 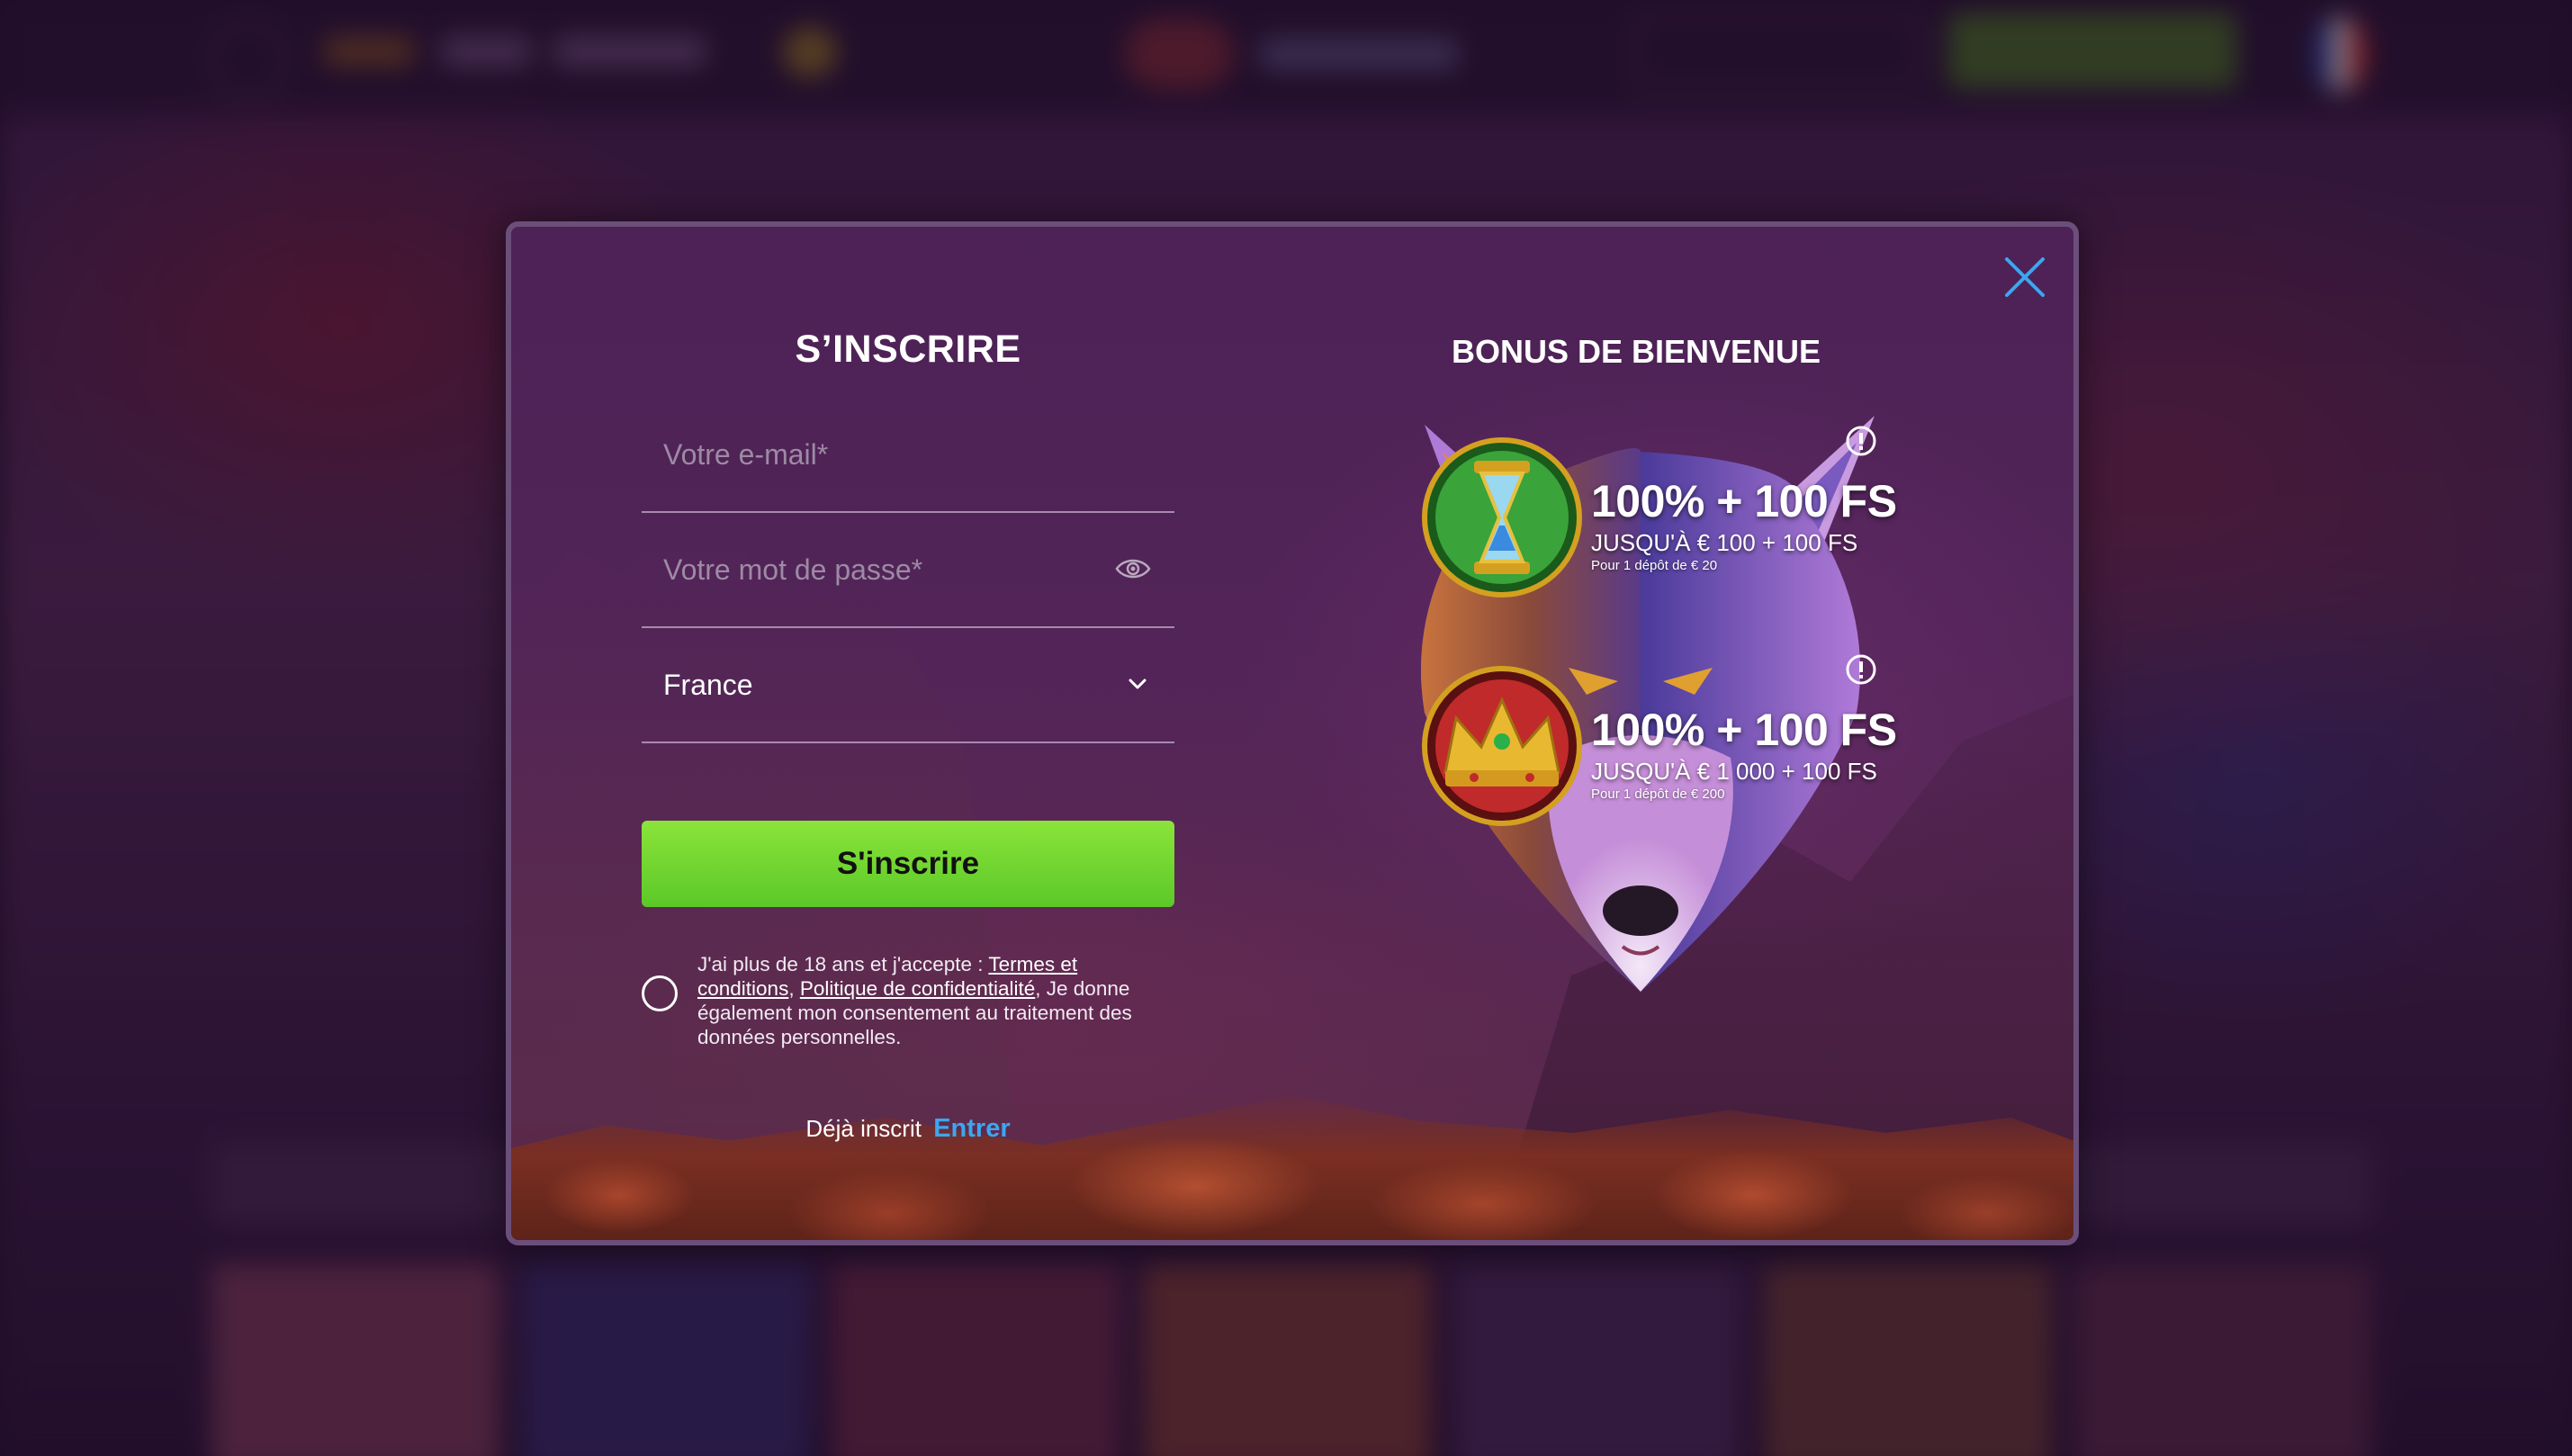 What do you see at coordinates (908, 685) in the screenshot?
I see `country-select: France` at bounding box center [908, 685].